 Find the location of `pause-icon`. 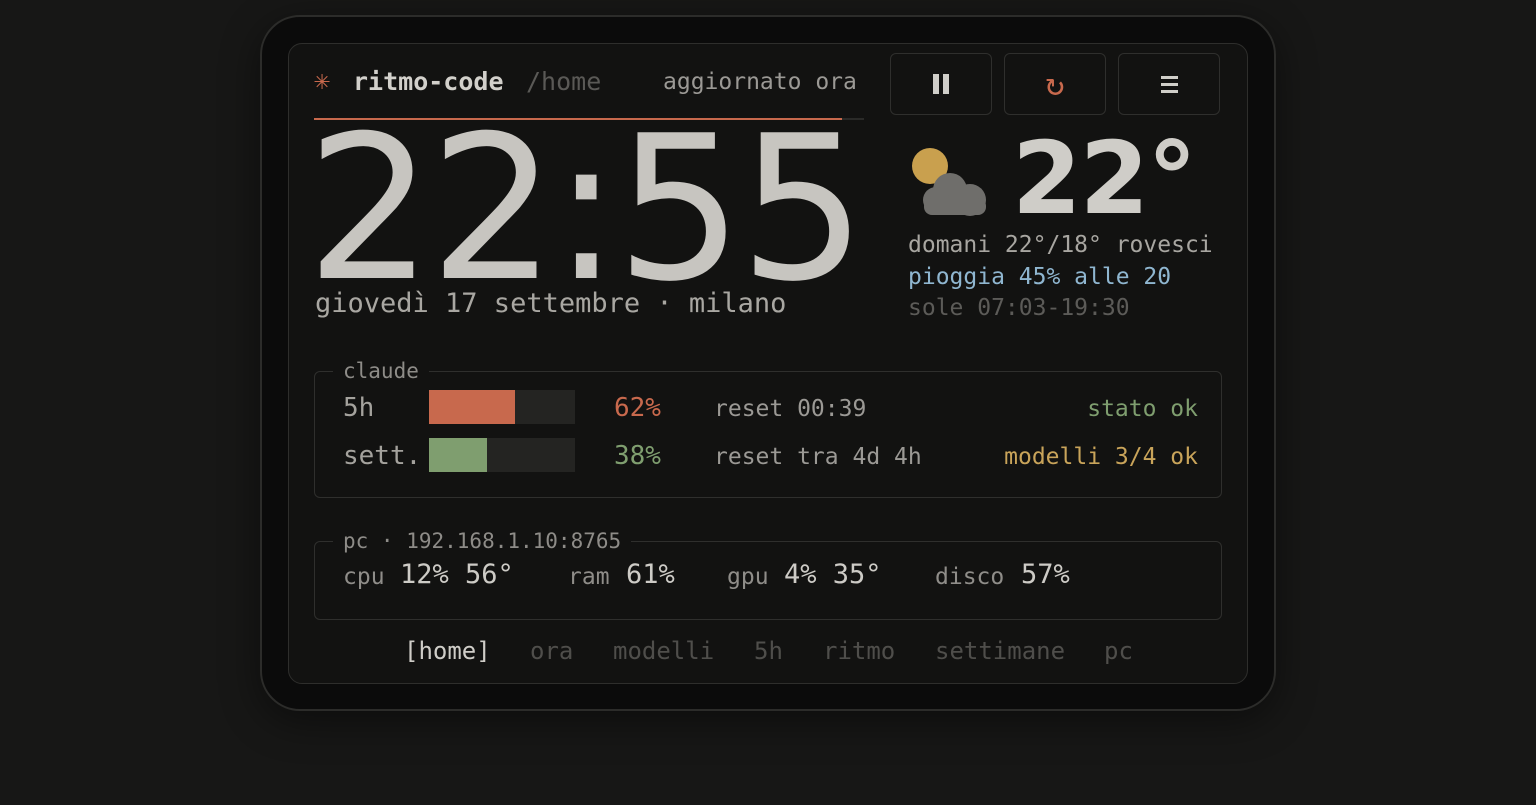

pause-icon is located at coordinates (941, 84).